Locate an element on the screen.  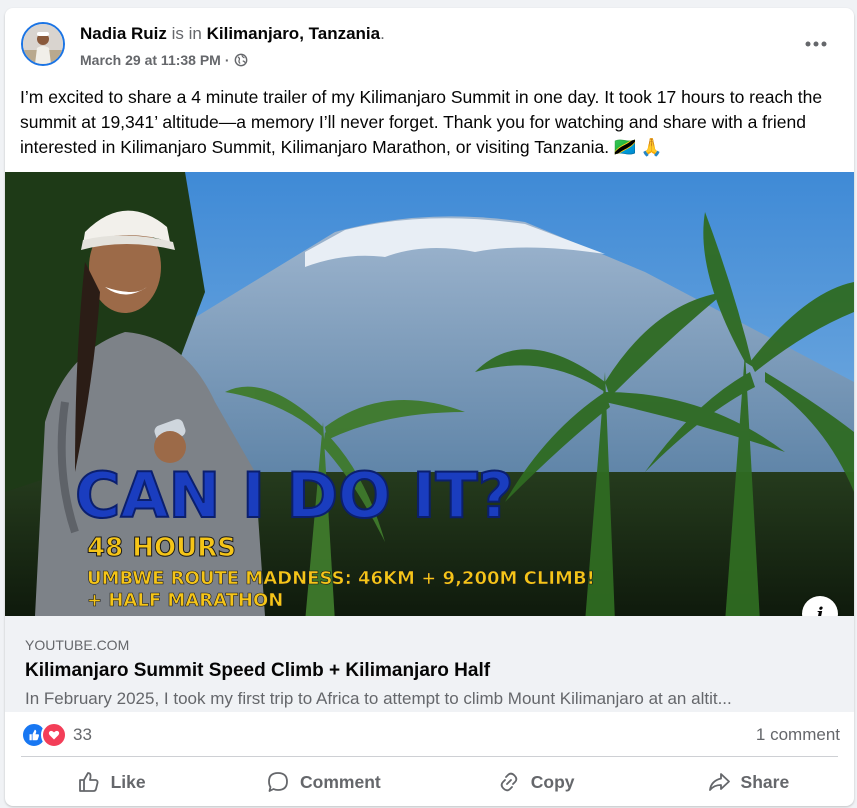
globe-icon is located at coordinates (240, 60).